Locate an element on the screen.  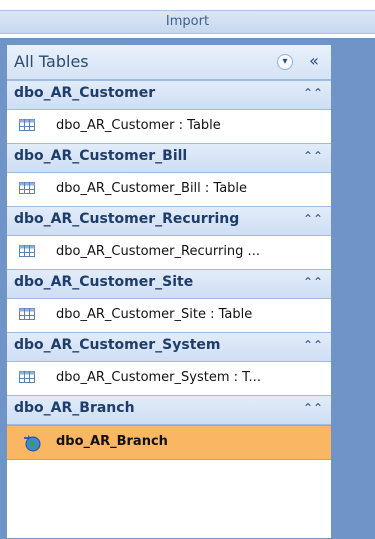
linked-globe-icon is located at coordinates (32, 443).